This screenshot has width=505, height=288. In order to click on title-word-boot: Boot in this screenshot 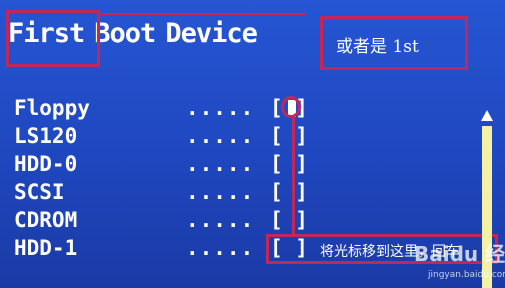, I will do `click(125, 33)`.